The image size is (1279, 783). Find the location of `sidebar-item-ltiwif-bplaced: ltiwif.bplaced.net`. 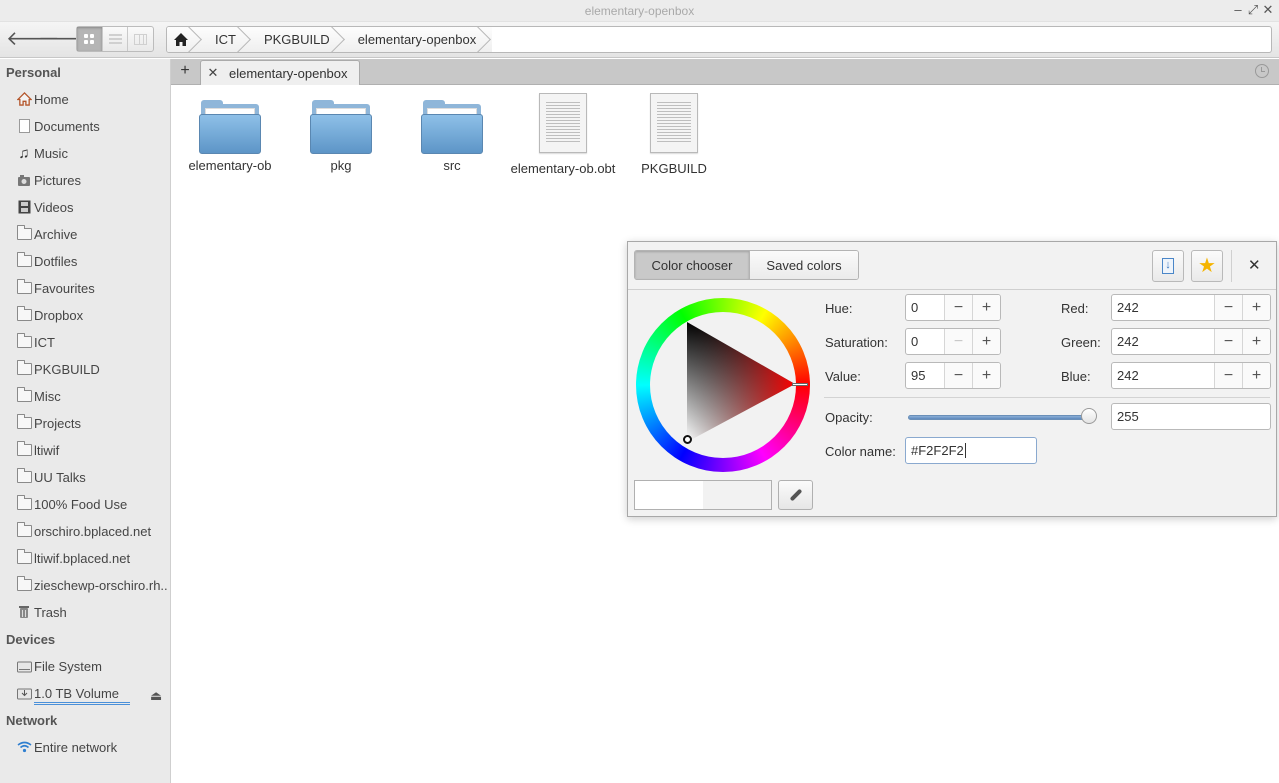

sidebar-item-ltiwif-bplaced: ltiwif.bplaced.net is located at coordinates (92, 558).